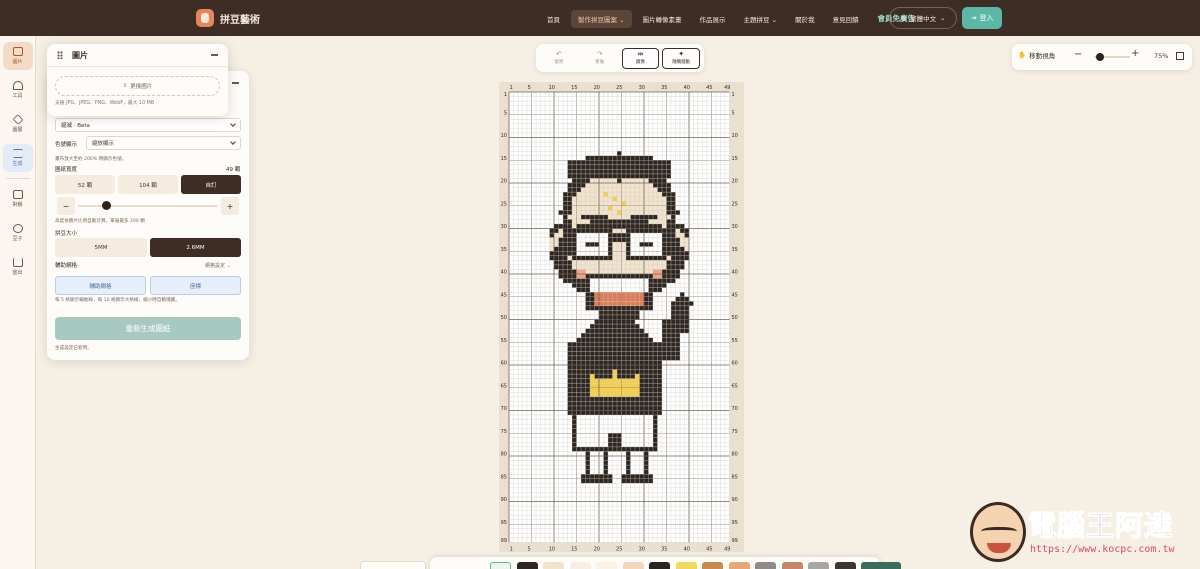  Describe the element at coordinates (393, 565) in the screenshot. I see `palette-search` at that location.